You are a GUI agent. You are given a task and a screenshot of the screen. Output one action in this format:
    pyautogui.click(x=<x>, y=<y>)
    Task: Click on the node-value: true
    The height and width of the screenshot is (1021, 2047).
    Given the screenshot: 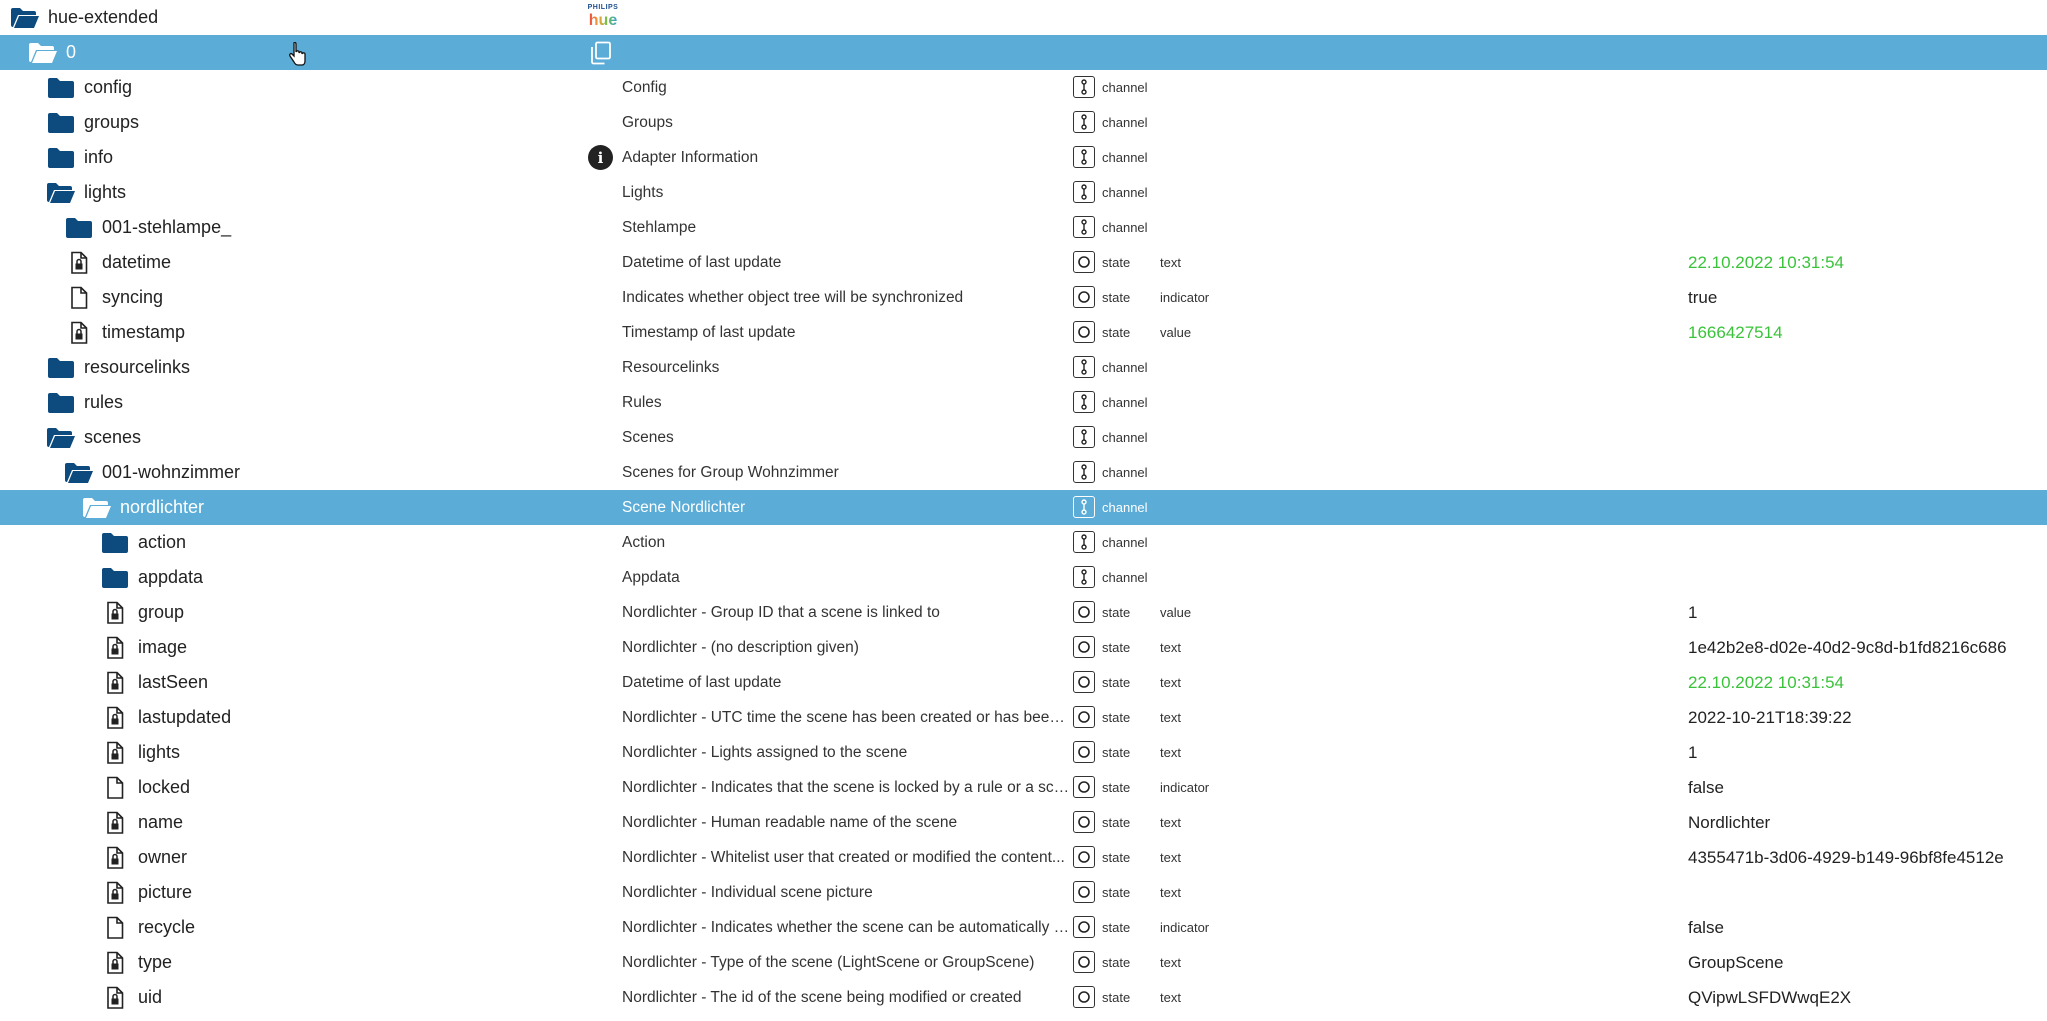 What is the action you would take?
    pyautogui.click(x=1702, y=298)
    